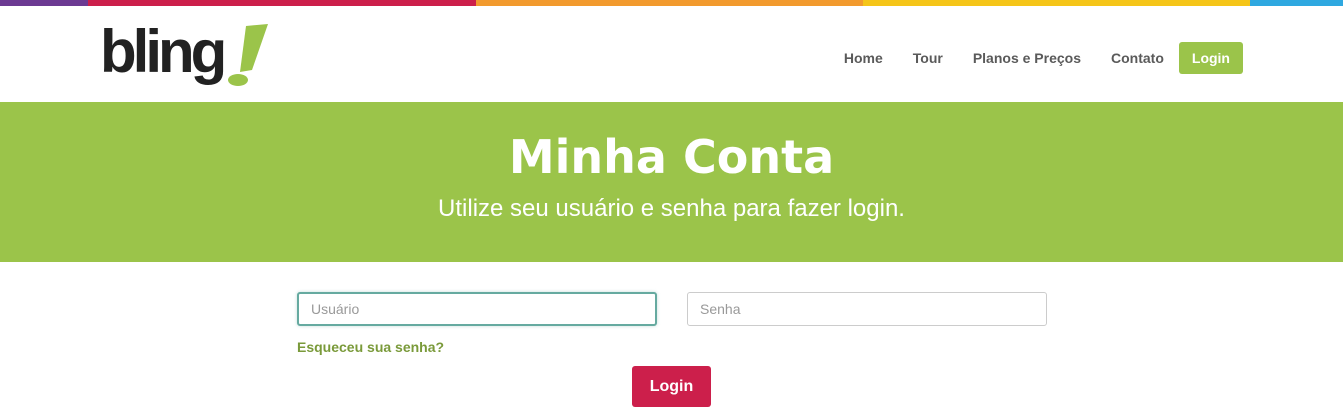 This screenshot has height=420, width=1343. I want to click on nav-tour: Tour, so click(928, 58).